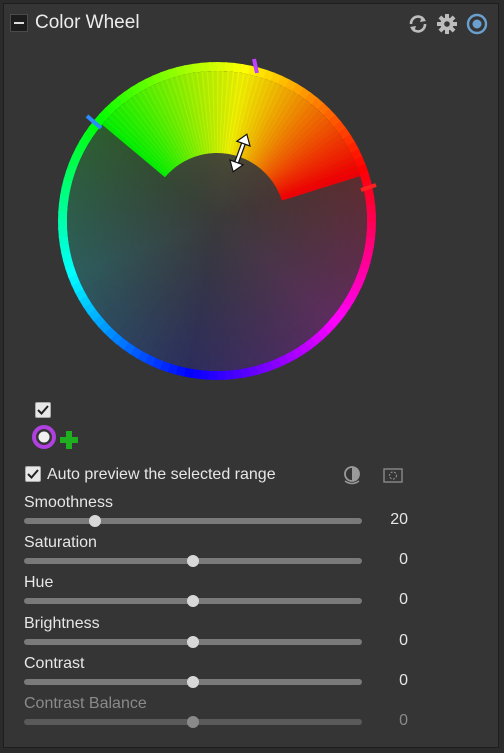 Image resolution: width=504 pixels, height=753 pixels. Describe the element at coordinates (254, 594) in the screenshot. I see `slider-hue: Hue 0` at that location.